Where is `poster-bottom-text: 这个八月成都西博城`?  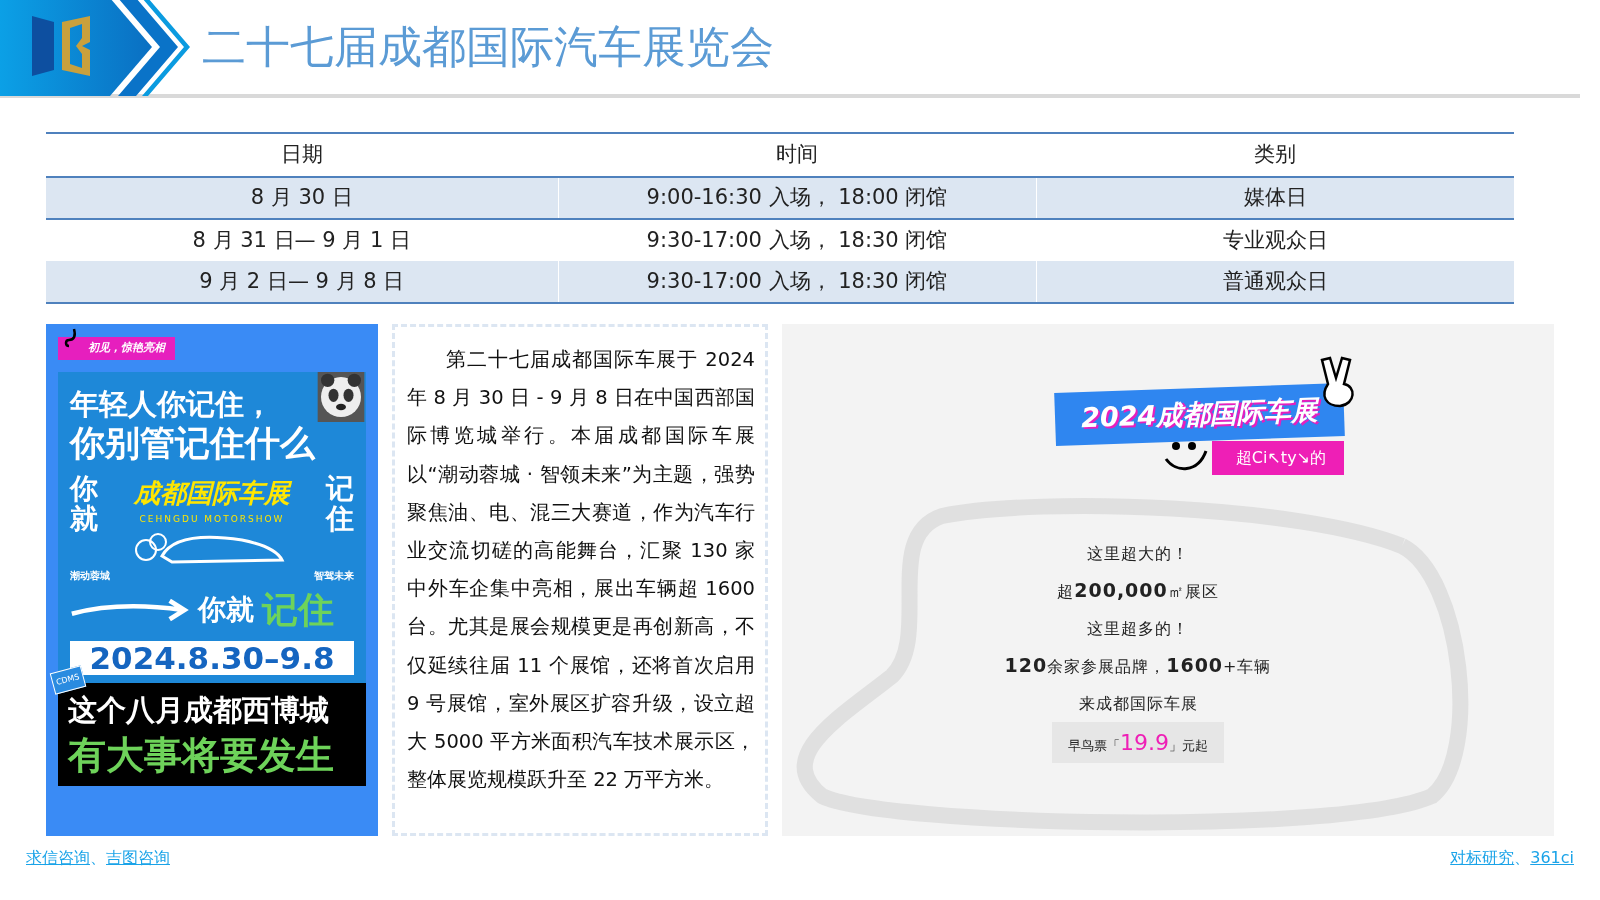
poster-bottom-text: 这个八月成都西博城 is located at coordinates (199, 711).